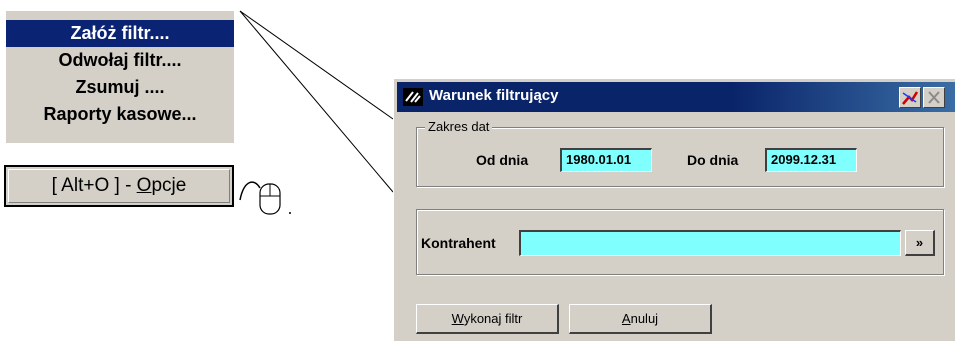  What do you see at coordinates (920, 243) in the screenshot?
I see `contractor-browse-button: »` at bounding box center [920, 243].